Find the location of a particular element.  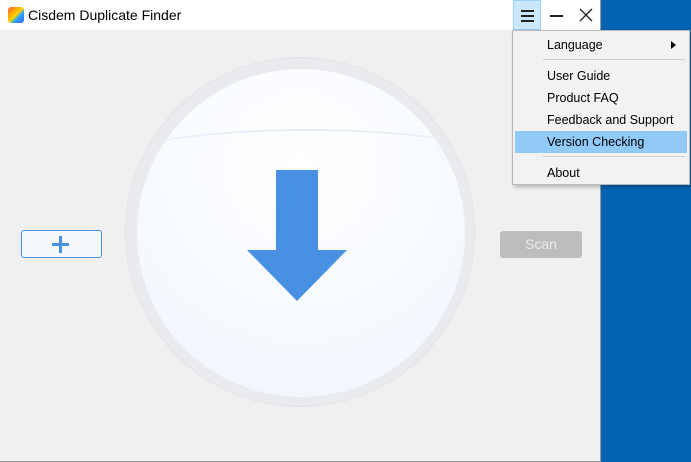

menu-item-language: Language is located at coordinates (601, 45).